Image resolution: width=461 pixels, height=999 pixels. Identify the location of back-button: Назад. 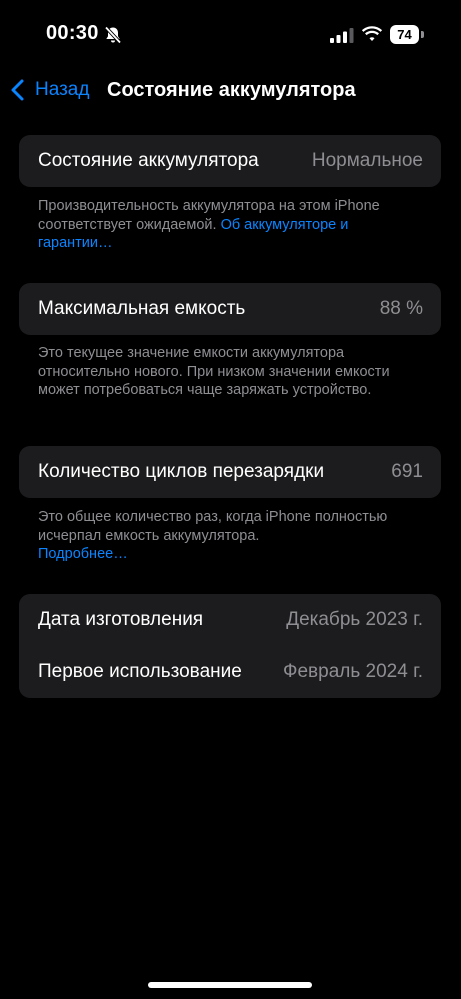
(49, 90).